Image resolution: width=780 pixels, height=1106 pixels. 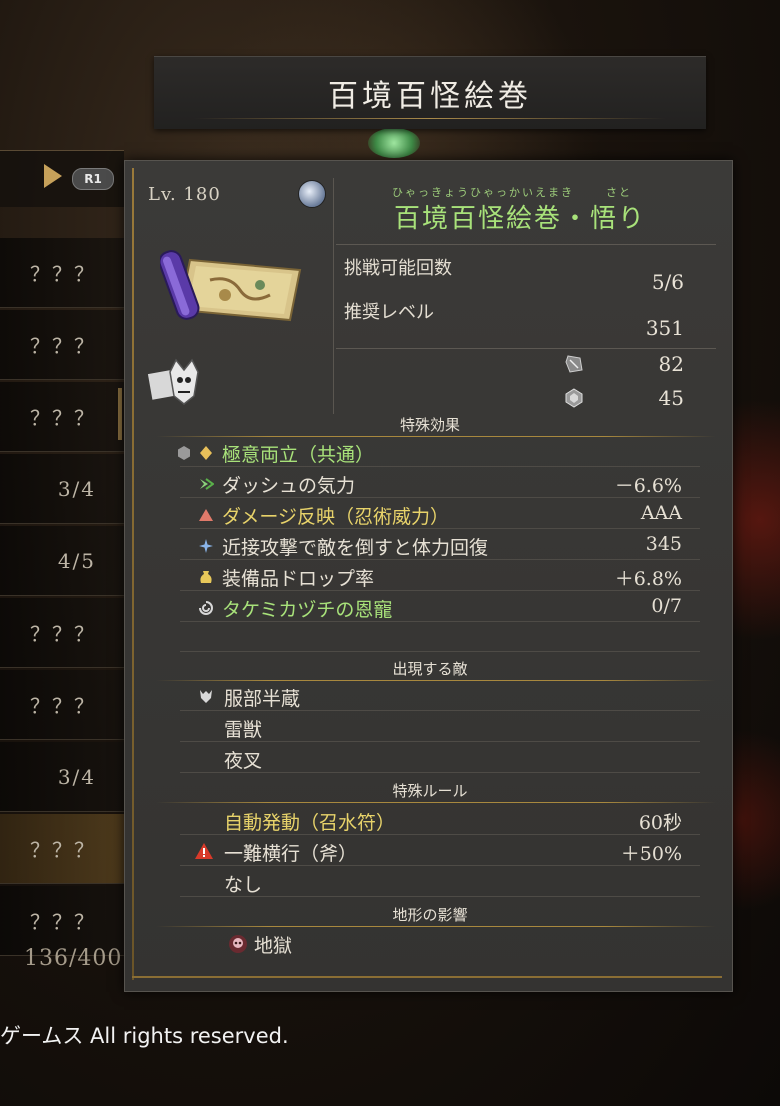 I want to click on triangle-icon, so click(x=206, y=515).